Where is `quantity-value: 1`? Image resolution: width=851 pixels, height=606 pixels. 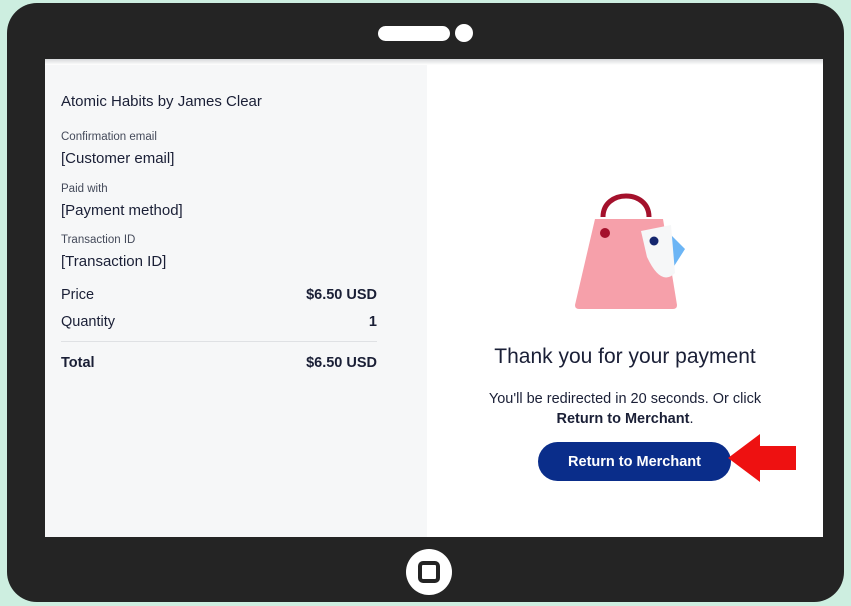
quantity-value: 1 is located at coordinates (372, 322).